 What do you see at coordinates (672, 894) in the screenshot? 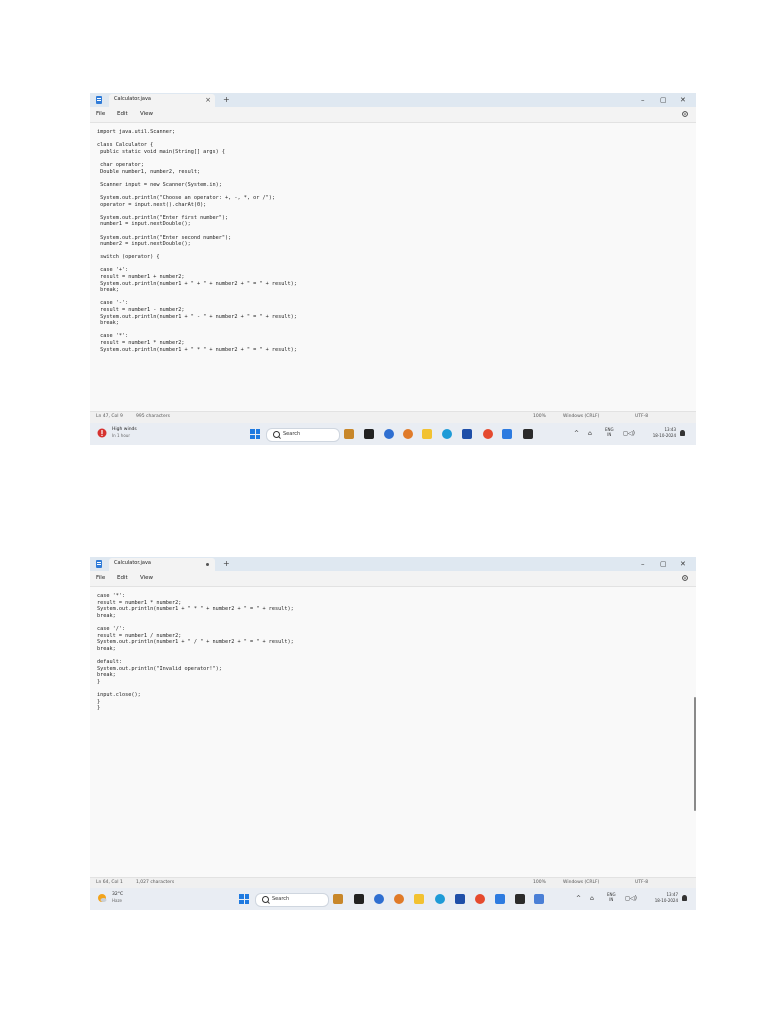
I see `time: 13:47` at bounding box center [672, 894].